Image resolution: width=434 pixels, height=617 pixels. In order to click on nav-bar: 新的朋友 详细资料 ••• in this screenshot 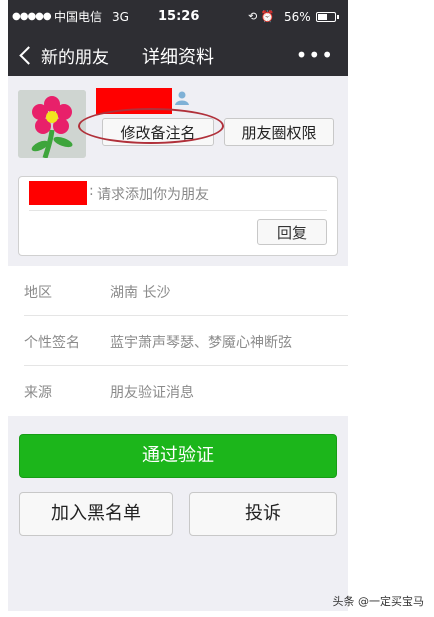, I will do `click(178, 55)`.